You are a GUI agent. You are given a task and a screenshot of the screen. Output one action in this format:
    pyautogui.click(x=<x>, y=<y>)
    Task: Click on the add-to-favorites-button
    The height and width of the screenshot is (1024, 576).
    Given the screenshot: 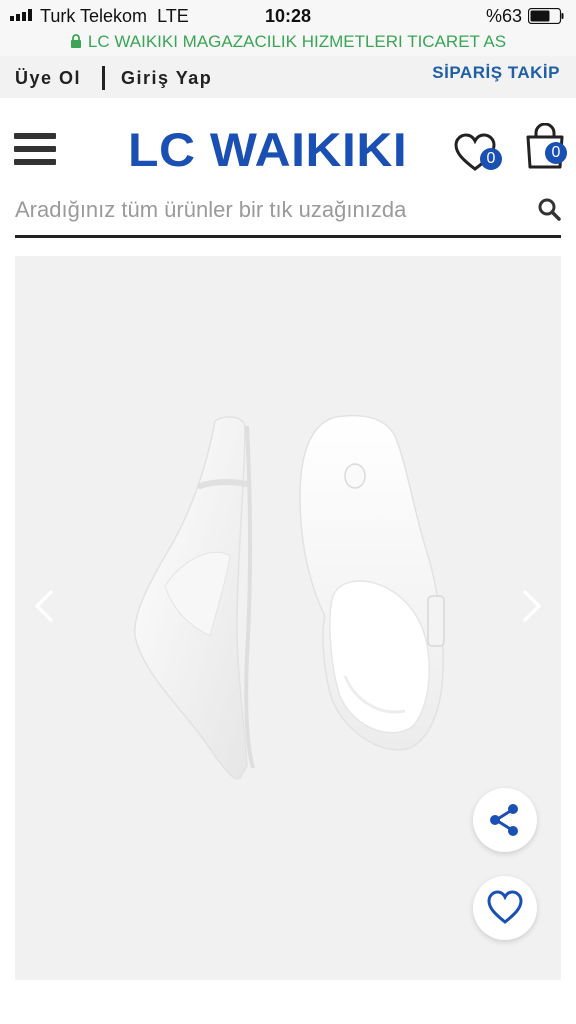 What is the action you would take?
    pyautogui.click(x=505, y=908)
    